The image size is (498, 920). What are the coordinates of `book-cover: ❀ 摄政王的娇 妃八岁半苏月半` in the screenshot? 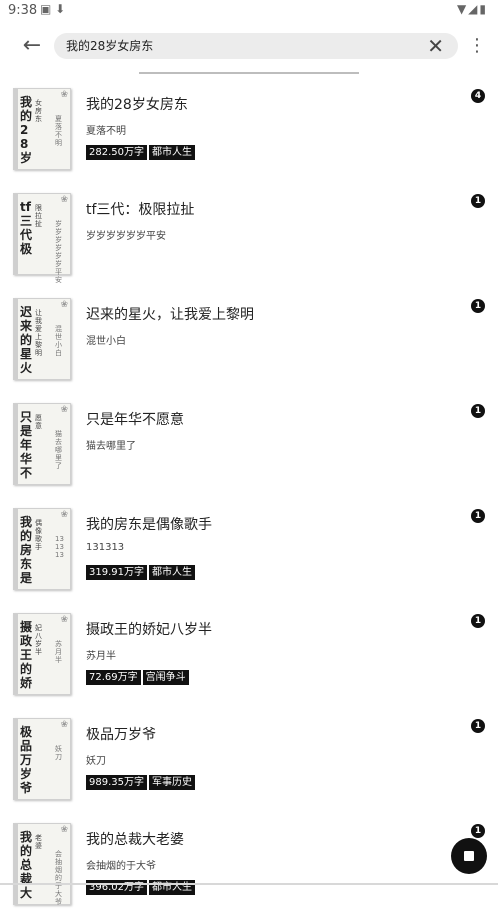 It's located at (42, 654).